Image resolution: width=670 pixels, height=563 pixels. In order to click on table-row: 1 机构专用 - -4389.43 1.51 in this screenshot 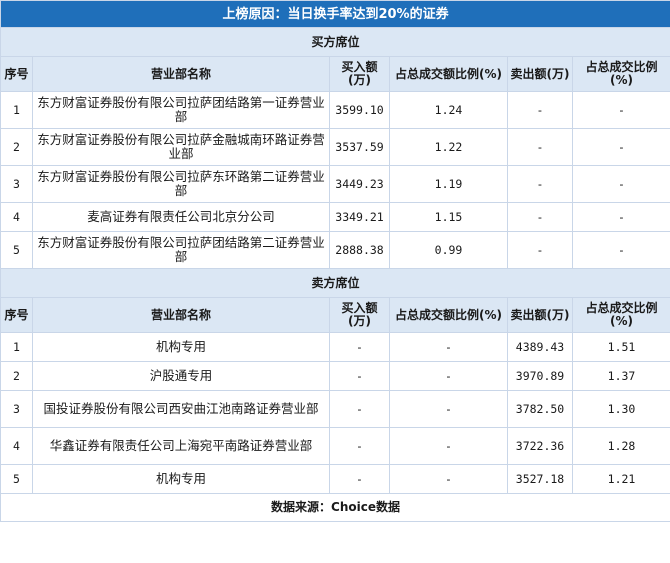, I will do `click(335, 347)`.